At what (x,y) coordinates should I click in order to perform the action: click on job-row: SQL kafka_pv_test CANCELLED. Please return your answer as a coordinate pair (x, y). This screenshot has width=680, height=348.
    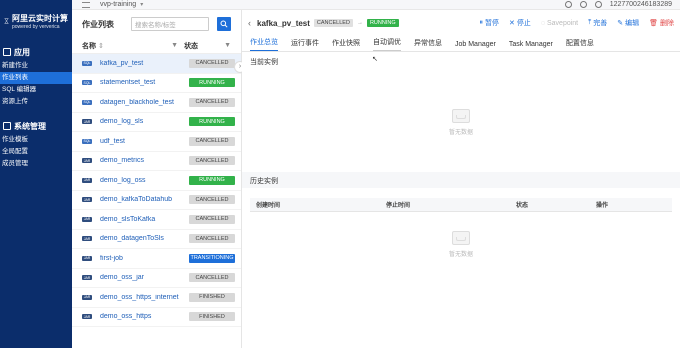
    Looking at the image, I should click on (156, 64).